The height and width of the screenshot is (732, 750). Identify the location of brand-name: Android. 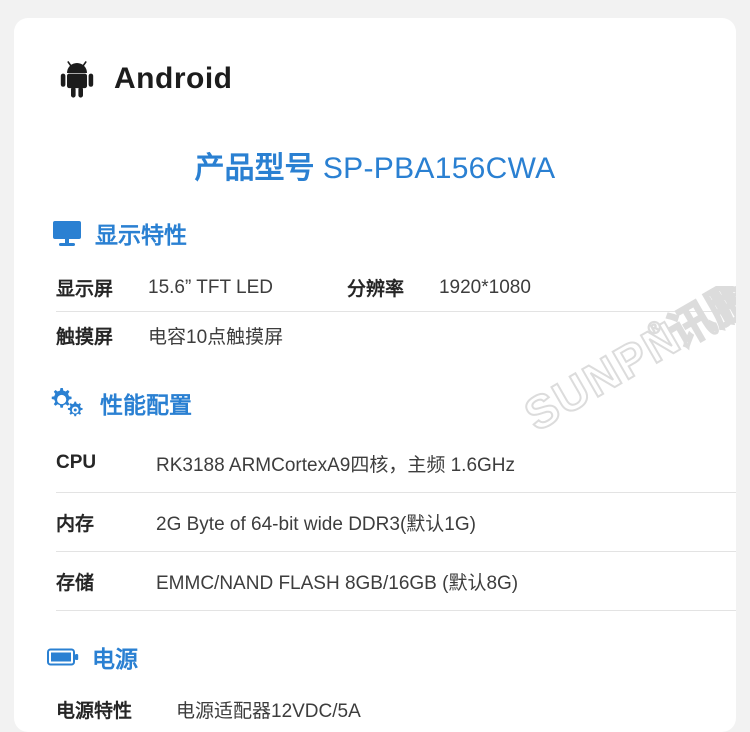
(173, 78).